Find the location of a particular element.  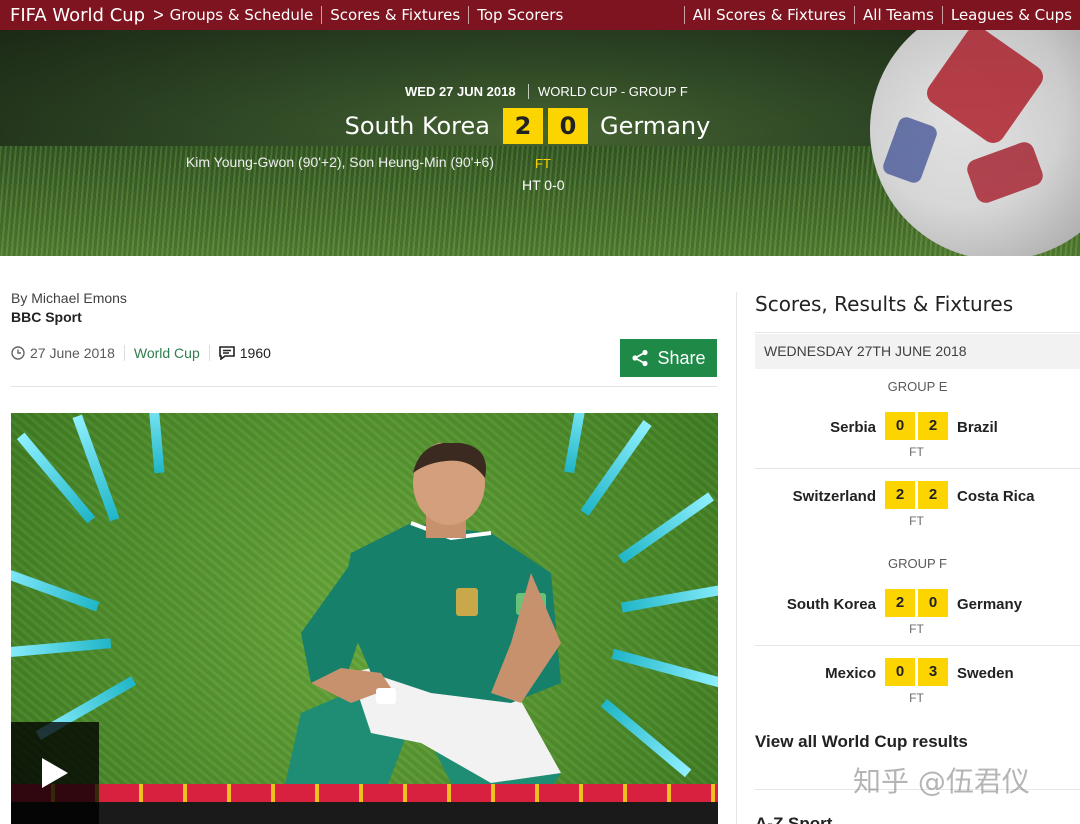

sidebar-title: Scores, Results & Fixtures is located at coordinates (884, 304).